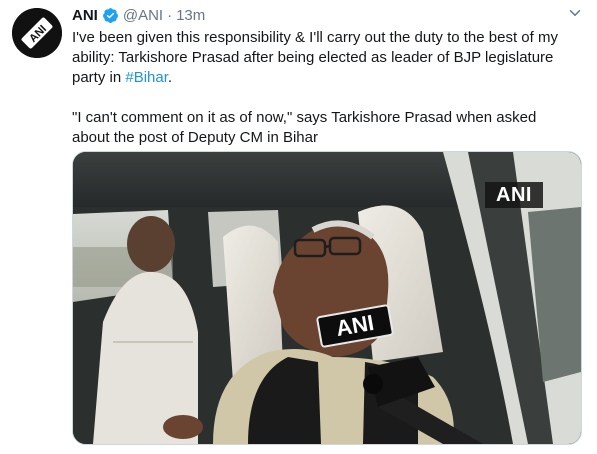 The height and width of the screenshot is (454, 597). I want to click on avatar: ANI, so click(37, 33).